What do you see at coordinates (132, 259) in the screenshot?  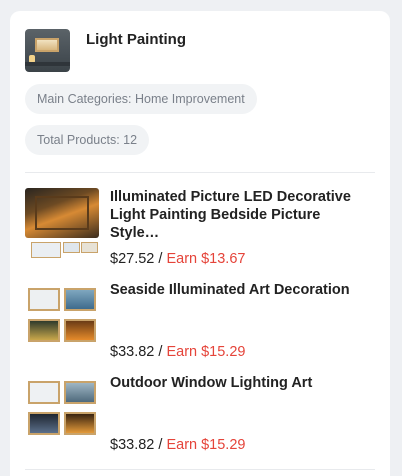 I see `product-price: $27.52` at bounding box center [132, 259].